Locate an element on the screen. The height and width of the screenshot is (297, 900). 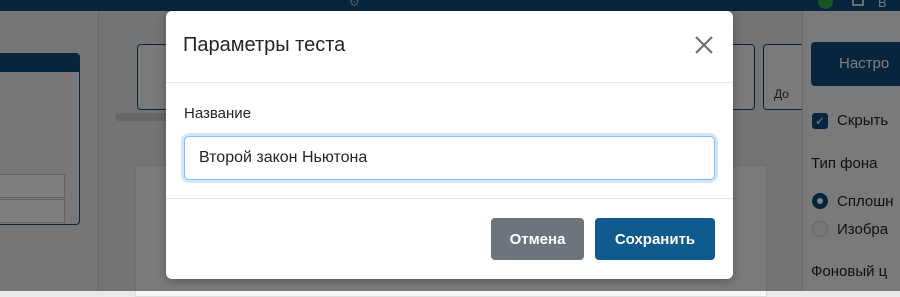
name-label: Название is located at coordinates (218, 113).